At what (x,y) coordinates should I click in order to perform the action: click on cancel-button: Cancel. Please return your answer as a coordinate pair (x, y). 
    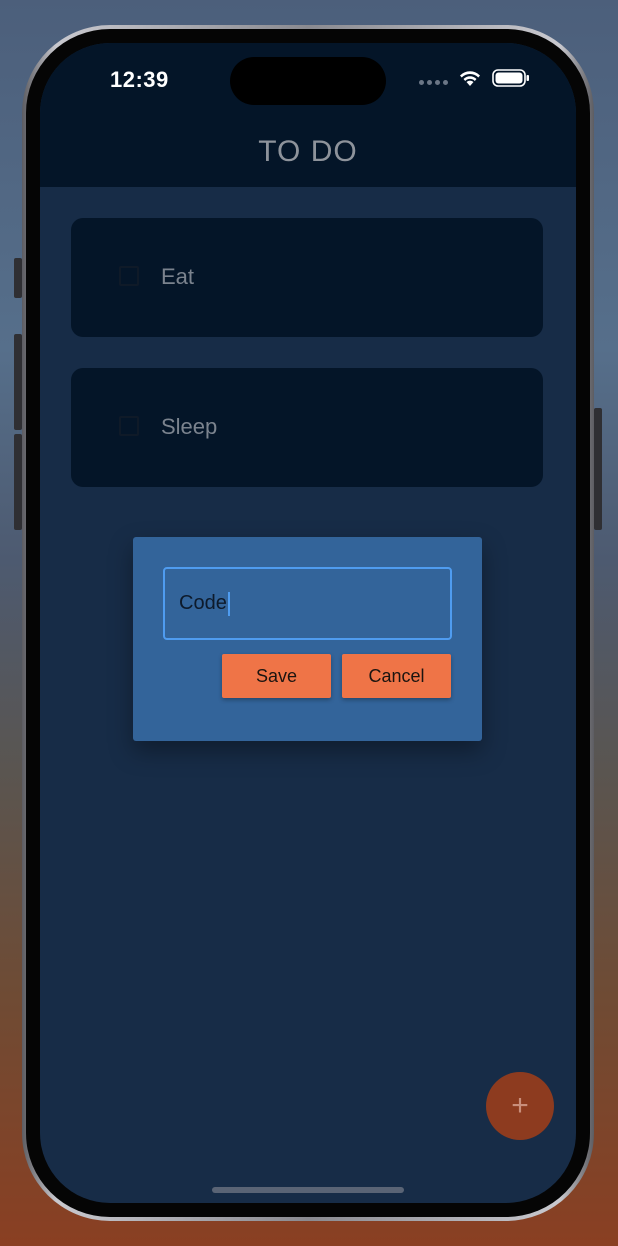
    Looking at the image, I should click on (396, 676).